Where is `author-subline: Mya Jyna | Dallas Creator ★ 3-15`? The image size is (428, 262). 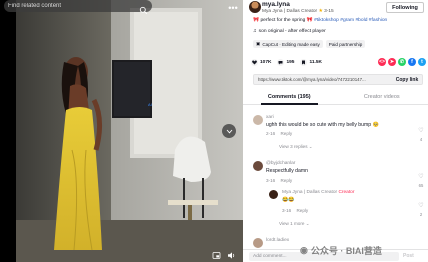 author-subline: Mya Jyna | Dallas Creator ★ 3-15 is located at coordinates (298, 11).